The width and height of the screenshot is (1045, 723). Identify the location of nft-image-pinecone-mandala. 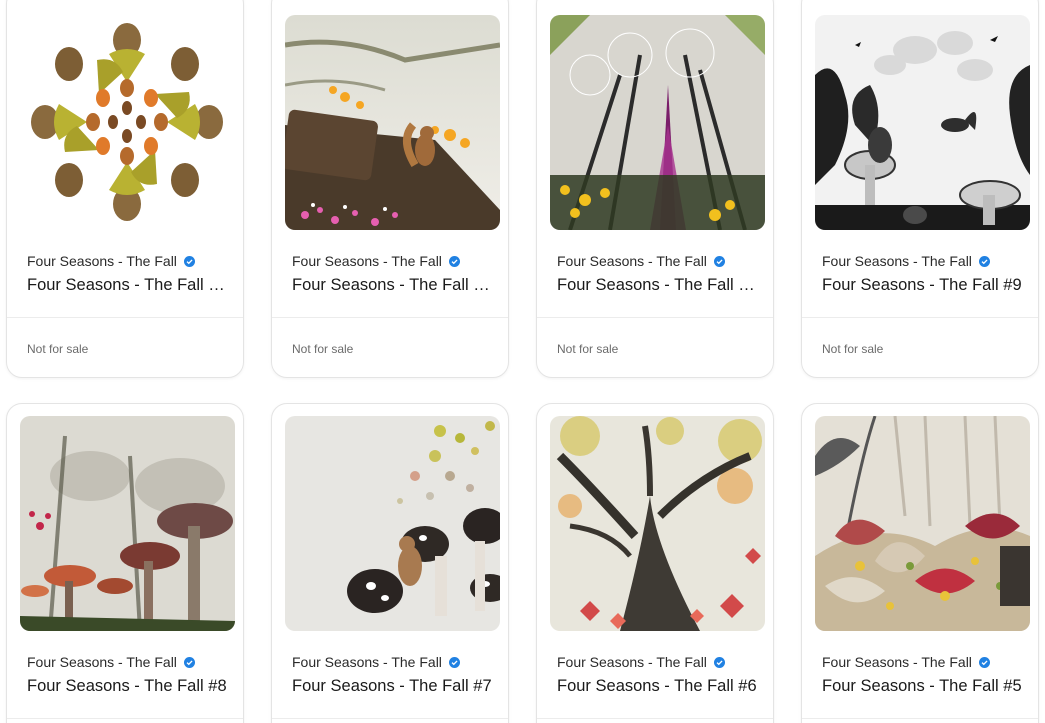
(127, 122).